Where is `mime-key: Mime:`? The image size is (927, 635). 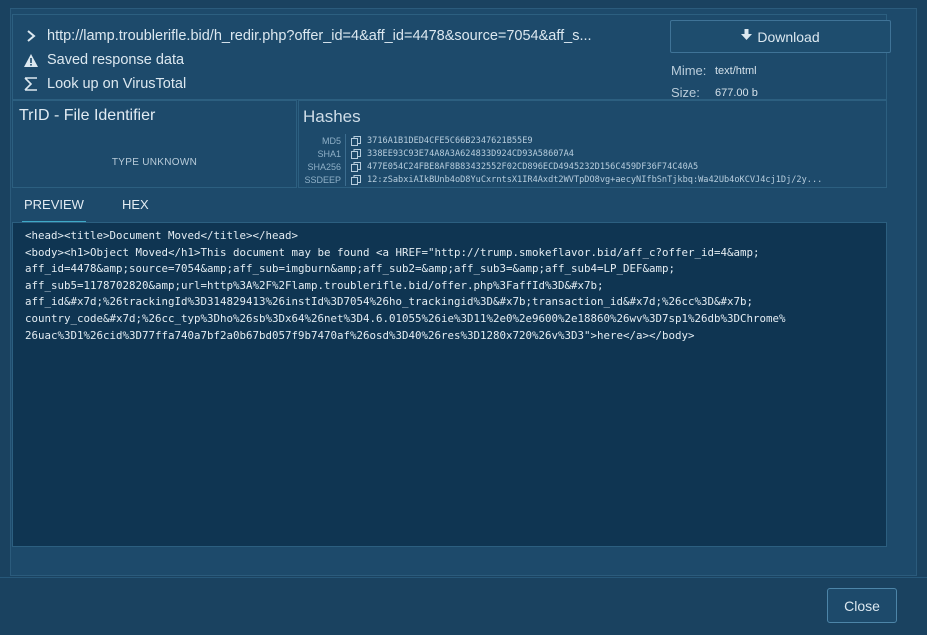 mime-key: Mime: is located at coordinates (689, 70).